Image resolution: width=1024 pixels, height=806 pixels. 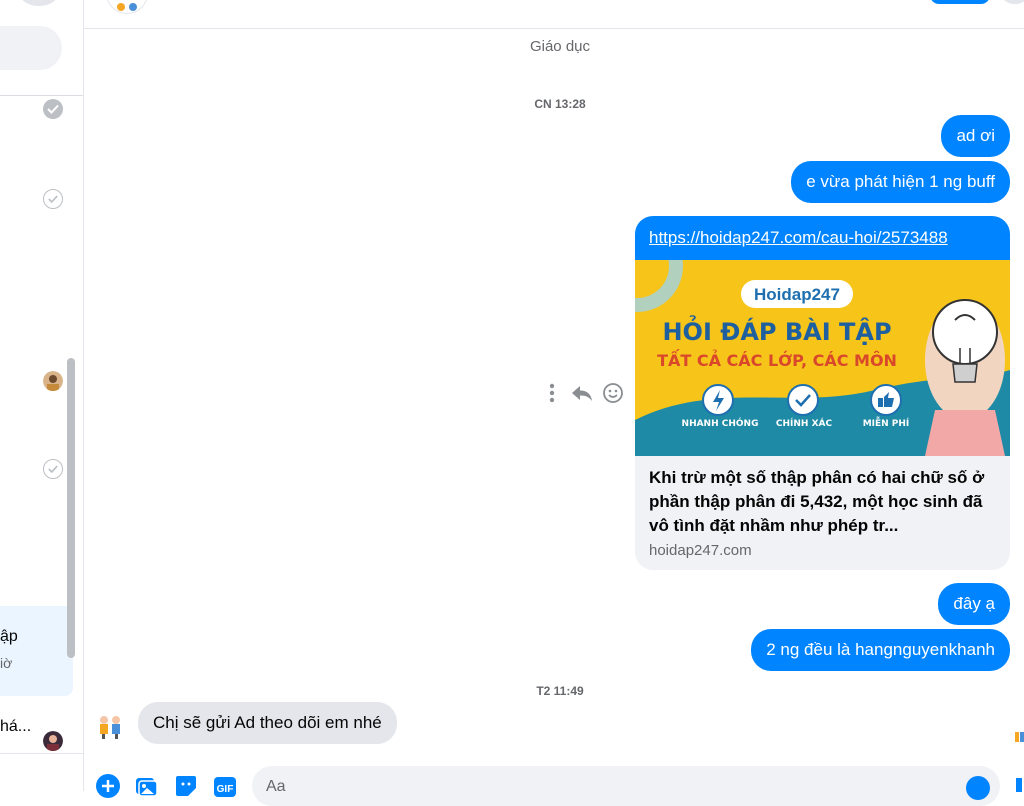 I want to click on emoji-icon, so click(x=978, y=788).